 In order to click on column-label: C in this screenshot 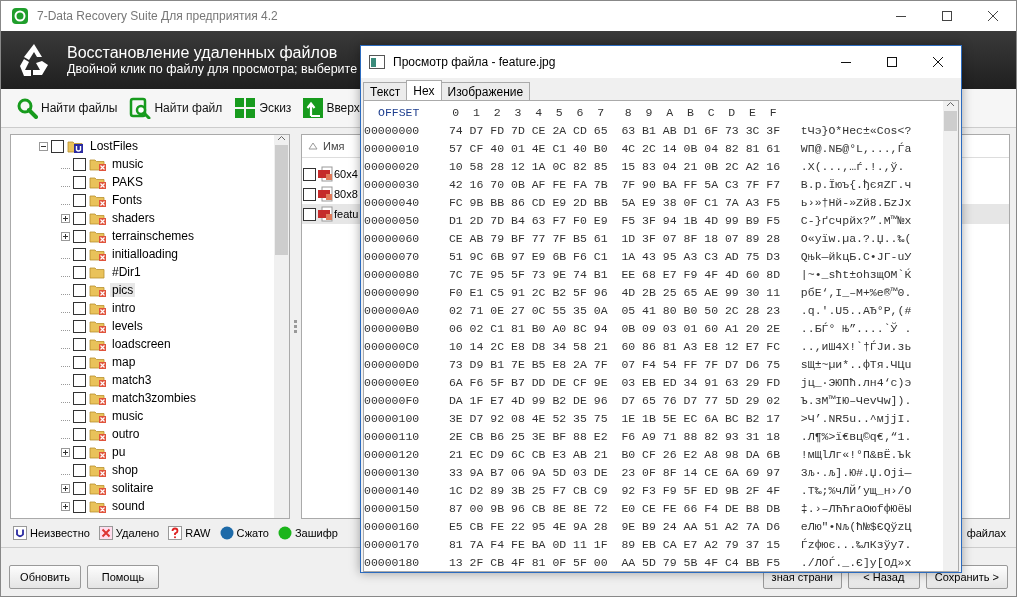, I will do `click(711, 112)`.